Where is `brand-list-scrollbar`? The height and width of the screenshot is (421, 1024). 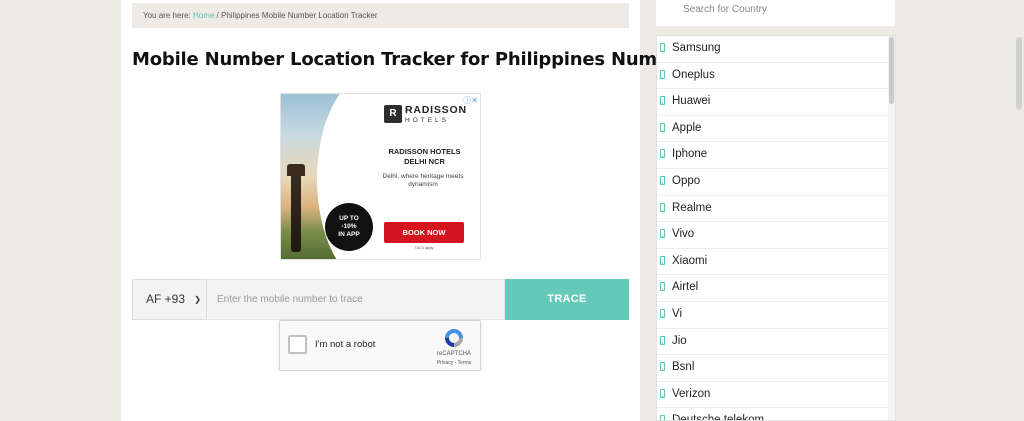
brand-list-scrollbar is located at coordinates (891, 228).